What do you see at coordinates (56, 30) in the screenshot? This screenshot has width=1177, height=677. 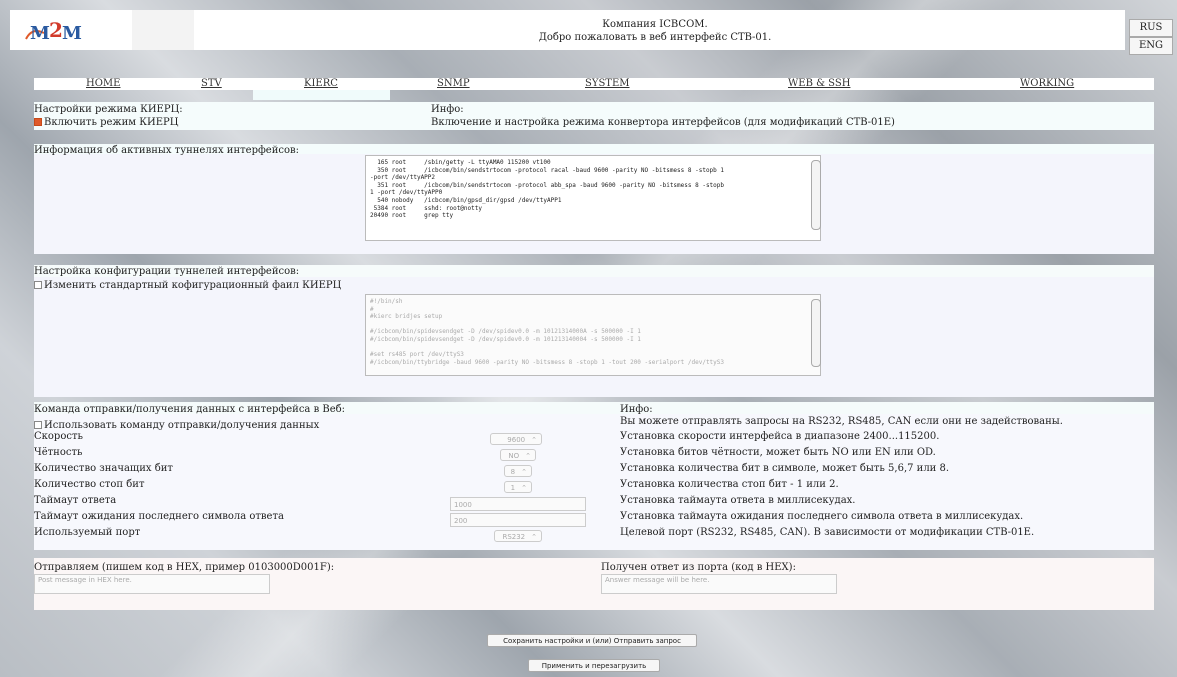 I see `svg-text: 2` at bounding box center [56, 30].